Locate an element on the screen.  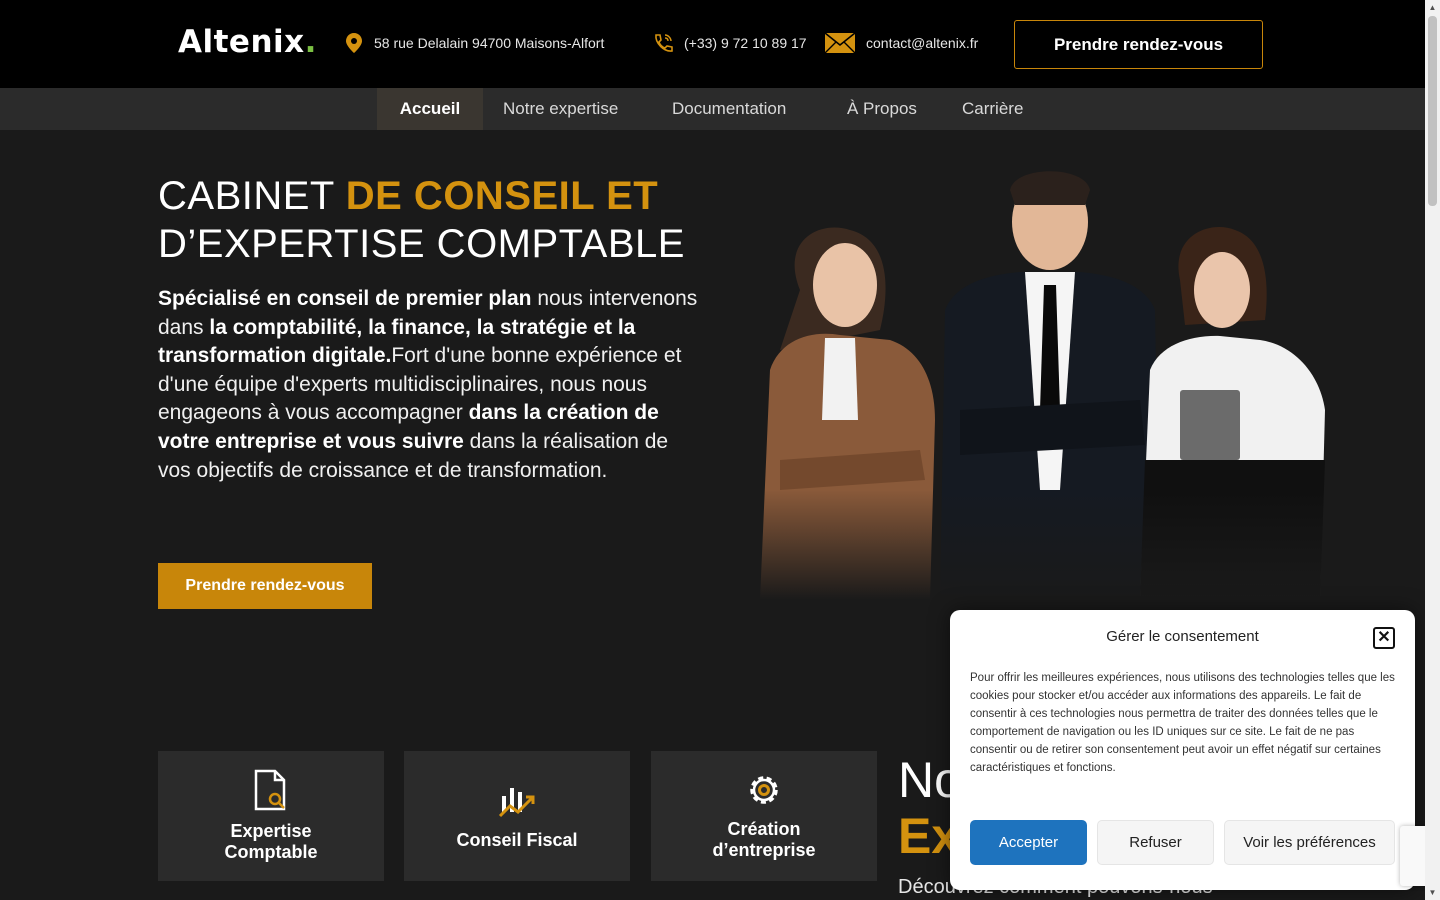
card-line1: Expertise is located at coordinates (271, 831).